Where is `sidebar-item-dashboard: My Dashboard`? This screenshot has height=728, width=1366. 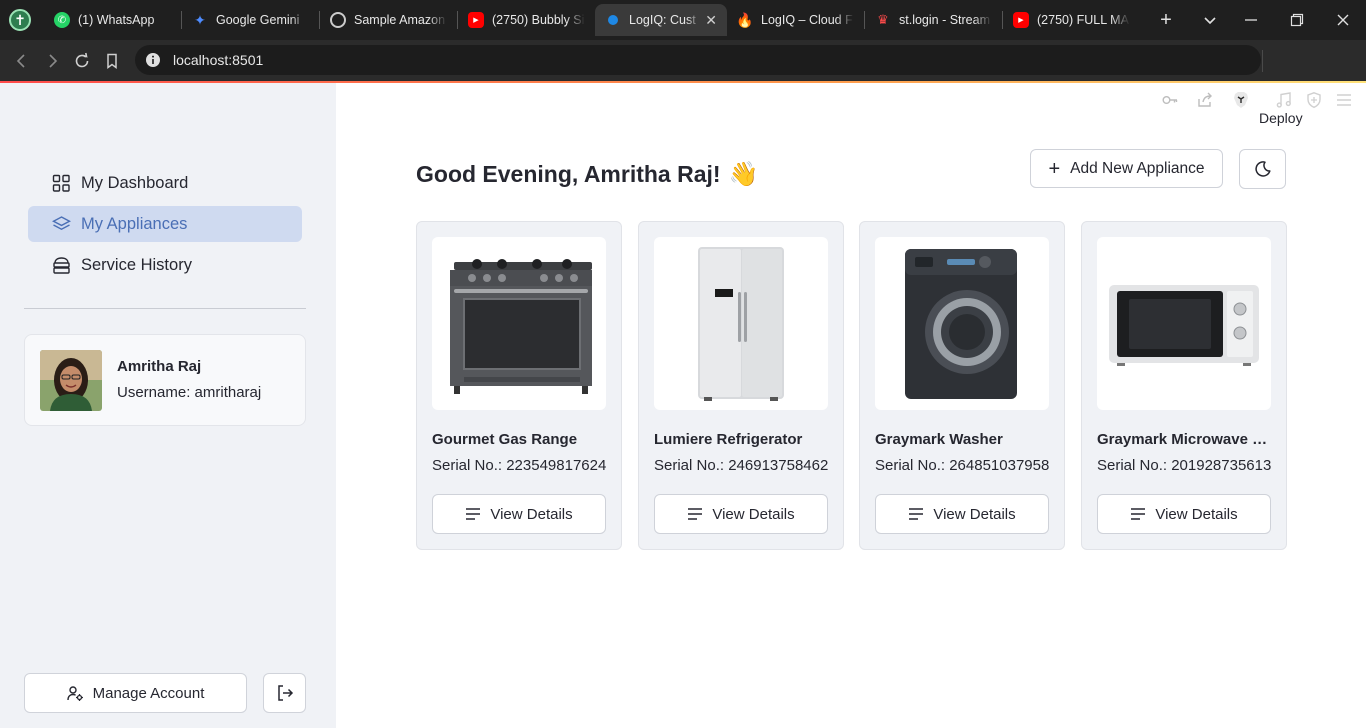
sidebar-item-dashboard: My Dashboard is located at coordinates (165, 183).